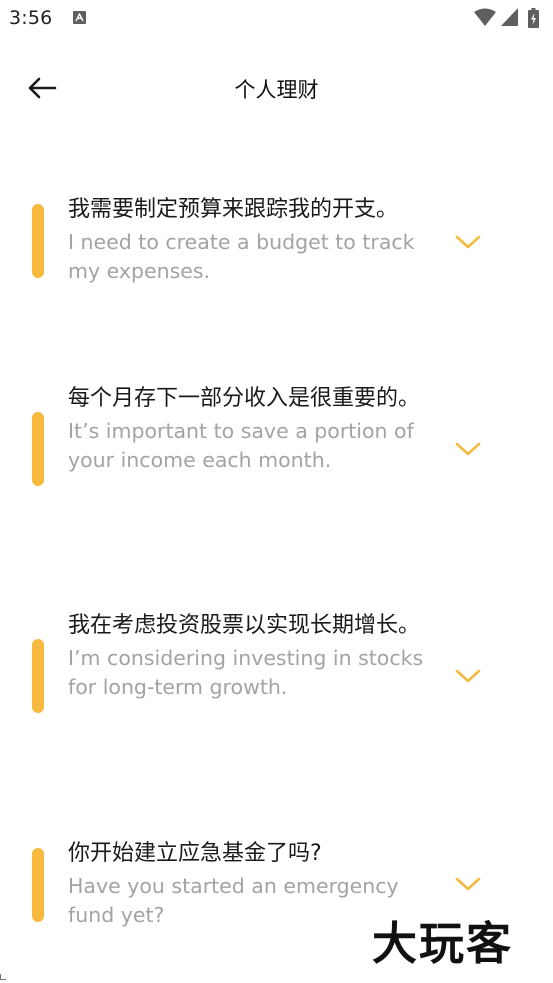  I want to click on a-letter-icon, so click(79, 17).